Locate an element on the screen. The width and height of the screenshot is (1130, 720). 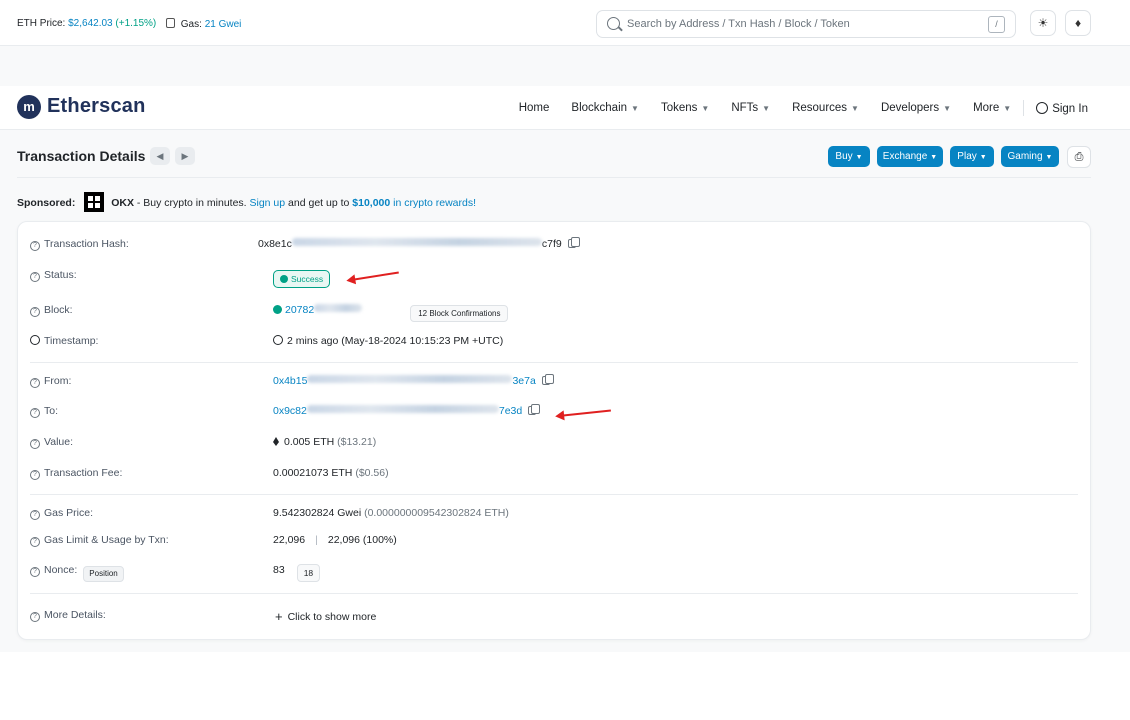
position-number-badge: 18 is located at coordinates (308, 573).